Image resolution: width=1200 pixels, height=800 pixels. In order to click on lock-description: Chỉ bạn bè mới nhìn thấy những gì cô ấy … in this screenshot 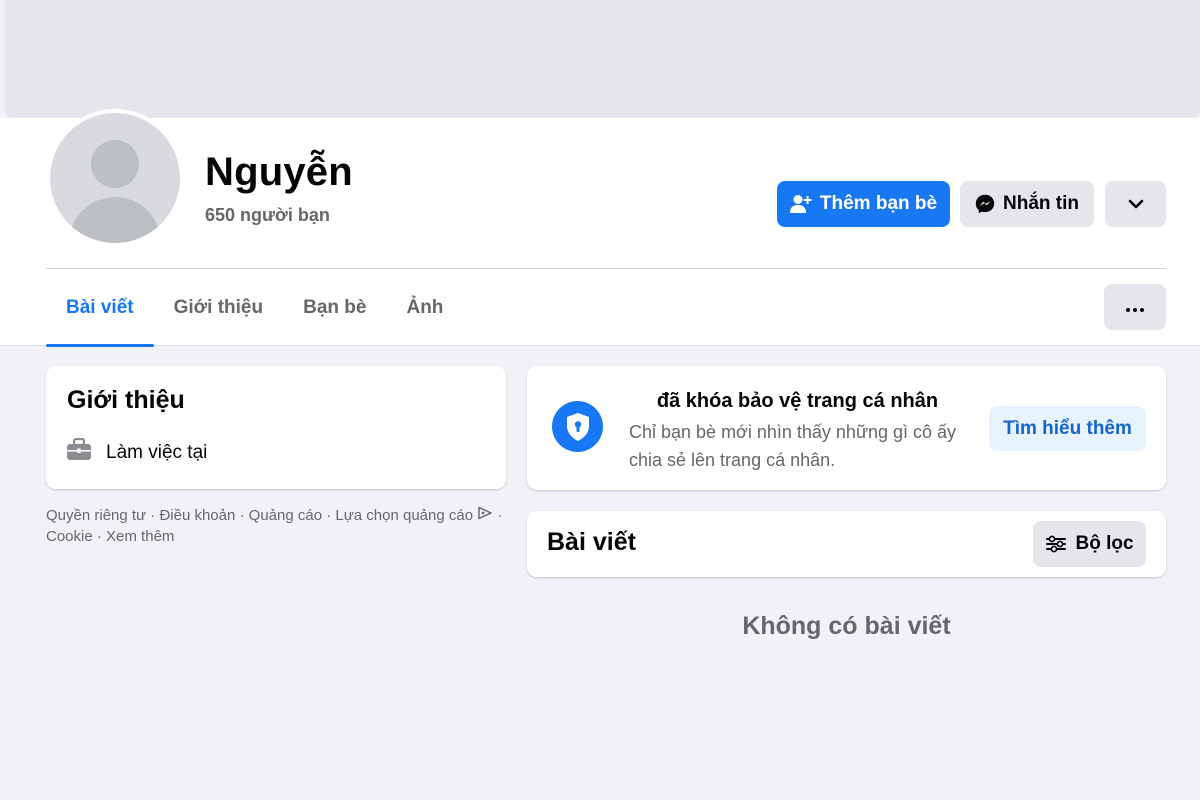, I will do `click(793, 446)`.